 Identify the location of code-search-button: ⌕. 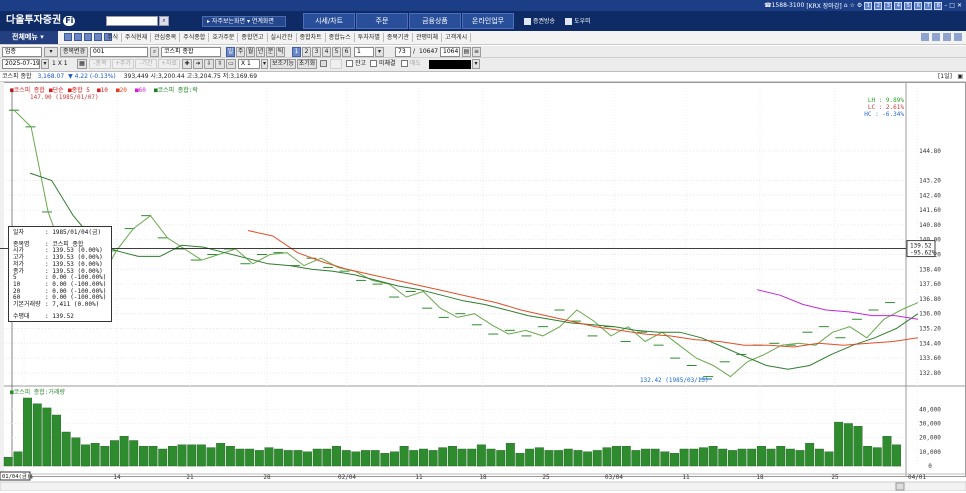
(154, 52).